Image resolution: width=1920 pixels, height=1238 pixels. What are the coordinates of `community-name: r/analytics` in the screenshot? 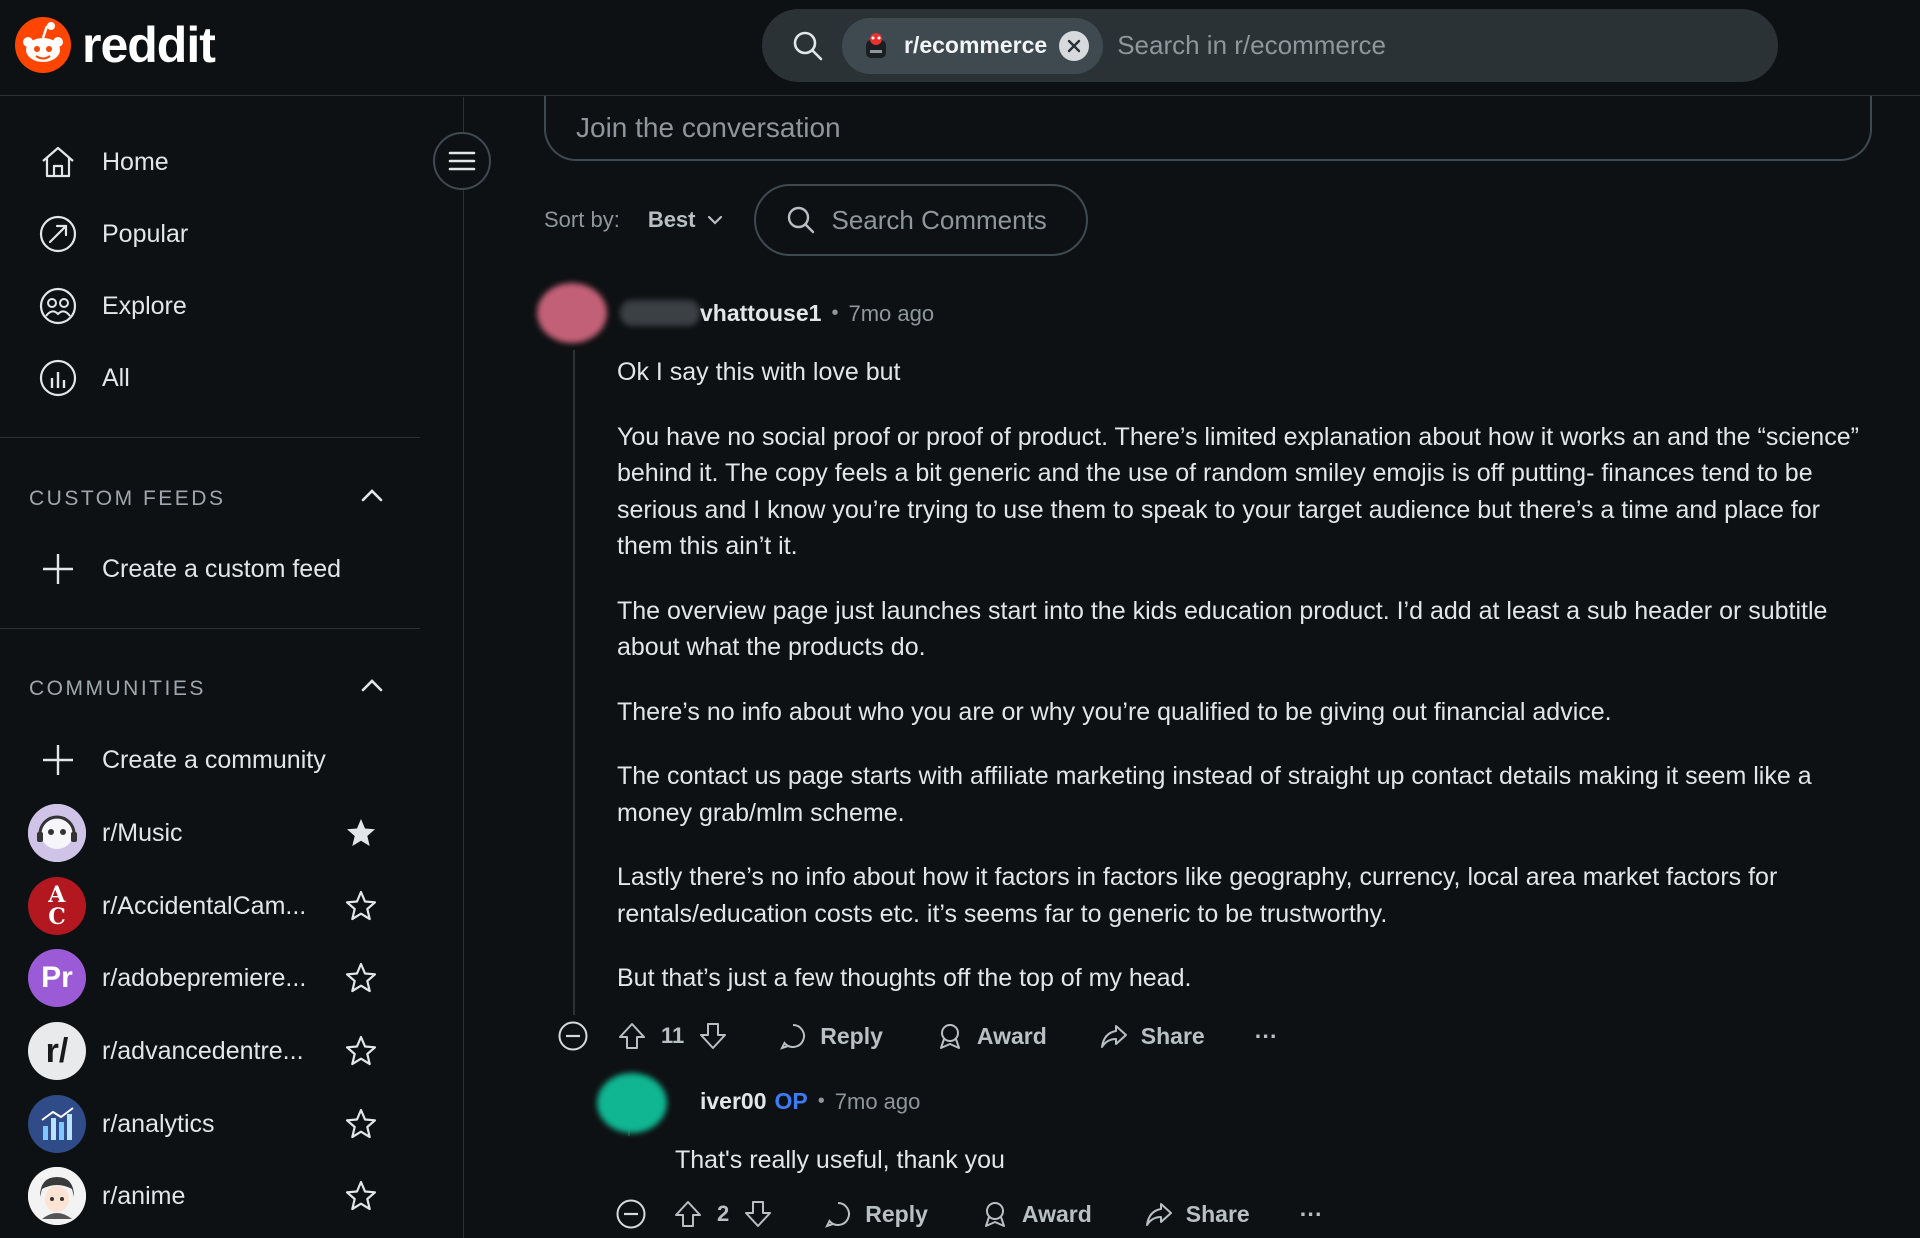 It's located at (158, 1123).